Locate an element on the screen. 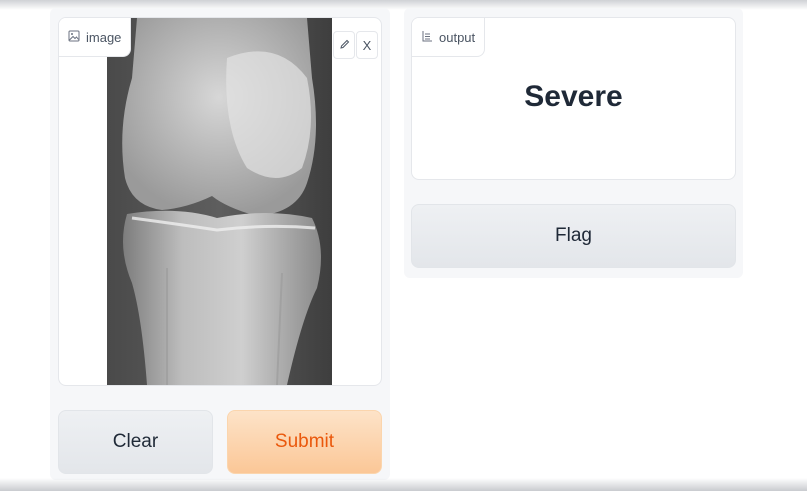  label-icon is located at coordinates (427, 37).